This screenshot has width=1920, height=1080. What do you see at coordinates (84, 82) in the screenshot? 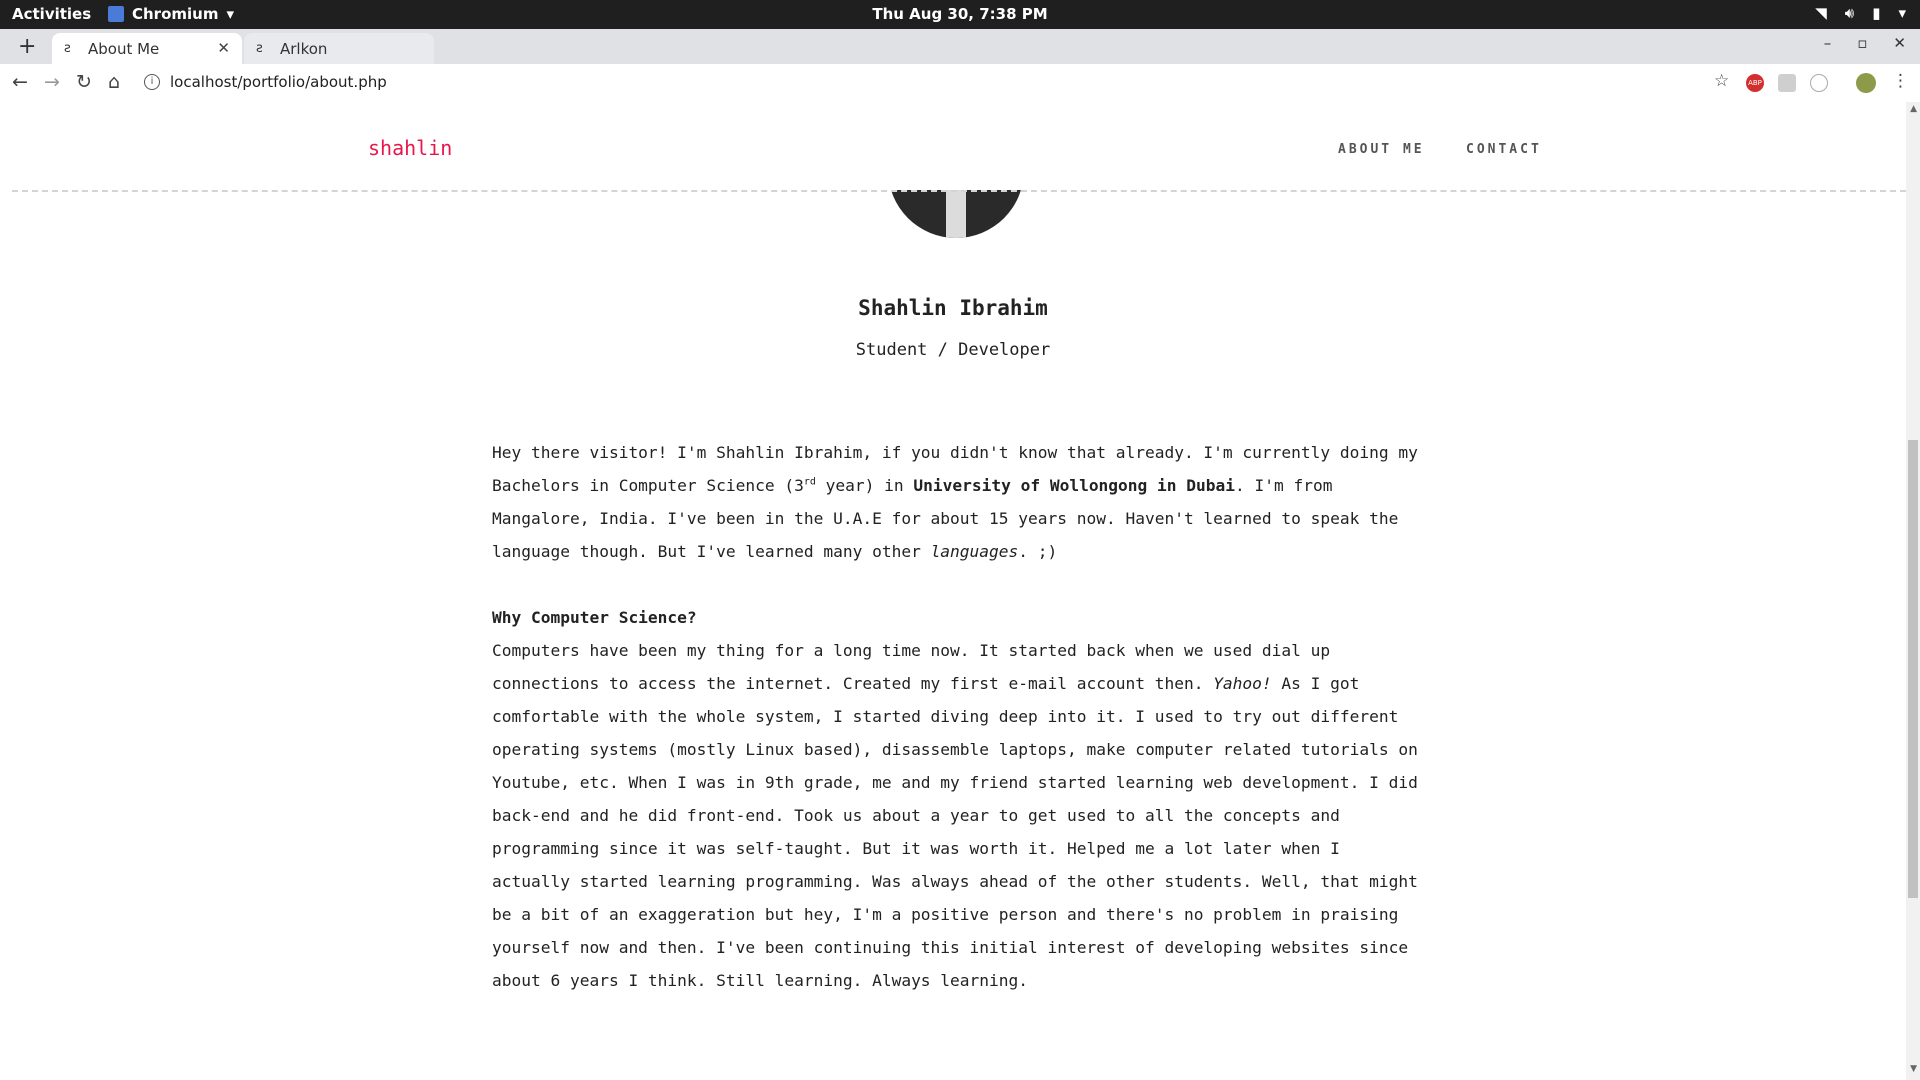
I see `reload-icon: ↻` at bounding box center [84, 82].